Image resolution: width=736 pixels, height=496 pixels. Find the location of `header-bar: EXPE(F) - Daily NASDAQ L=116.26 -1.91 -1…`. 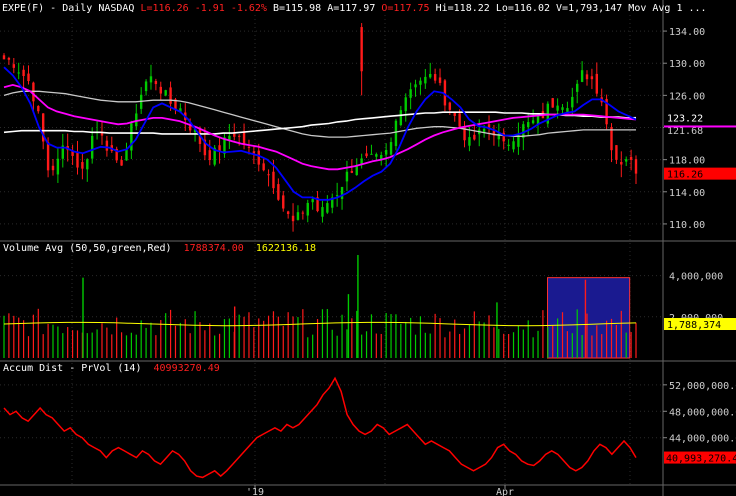

header-bar: EXPE(F) - Daily NASDAQ L=116.26 -1.91 -1… is located at coordinates (354, 8).